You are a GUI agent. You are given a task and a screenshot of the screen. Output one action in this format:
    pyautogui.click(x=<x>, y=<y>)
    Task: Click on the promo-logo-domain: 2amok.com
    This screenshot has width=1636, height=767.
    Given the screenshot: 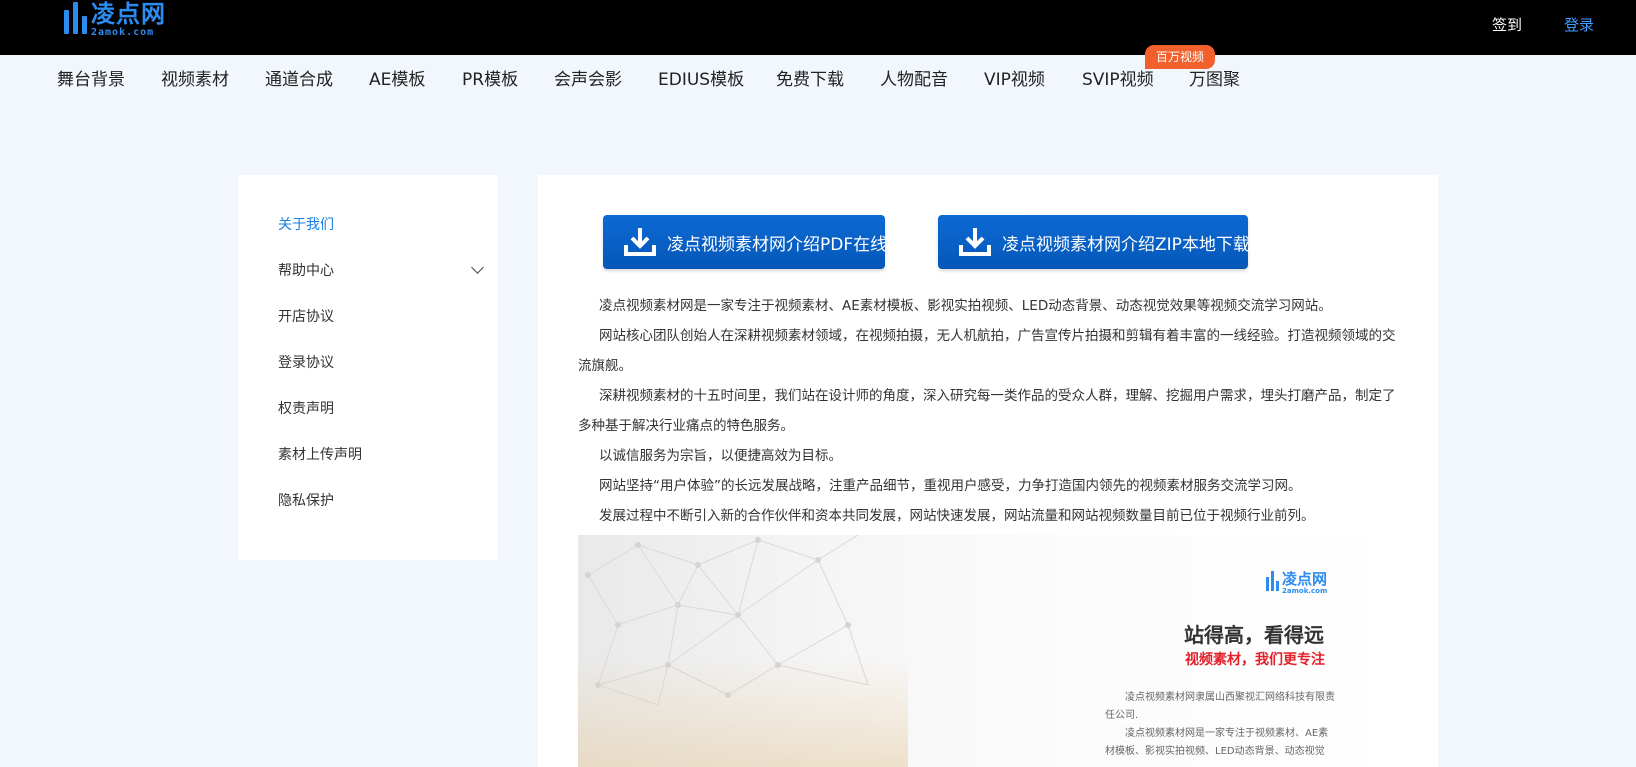 What is the action you would take?
    pyautogui.click(x=1305, y=591)
    